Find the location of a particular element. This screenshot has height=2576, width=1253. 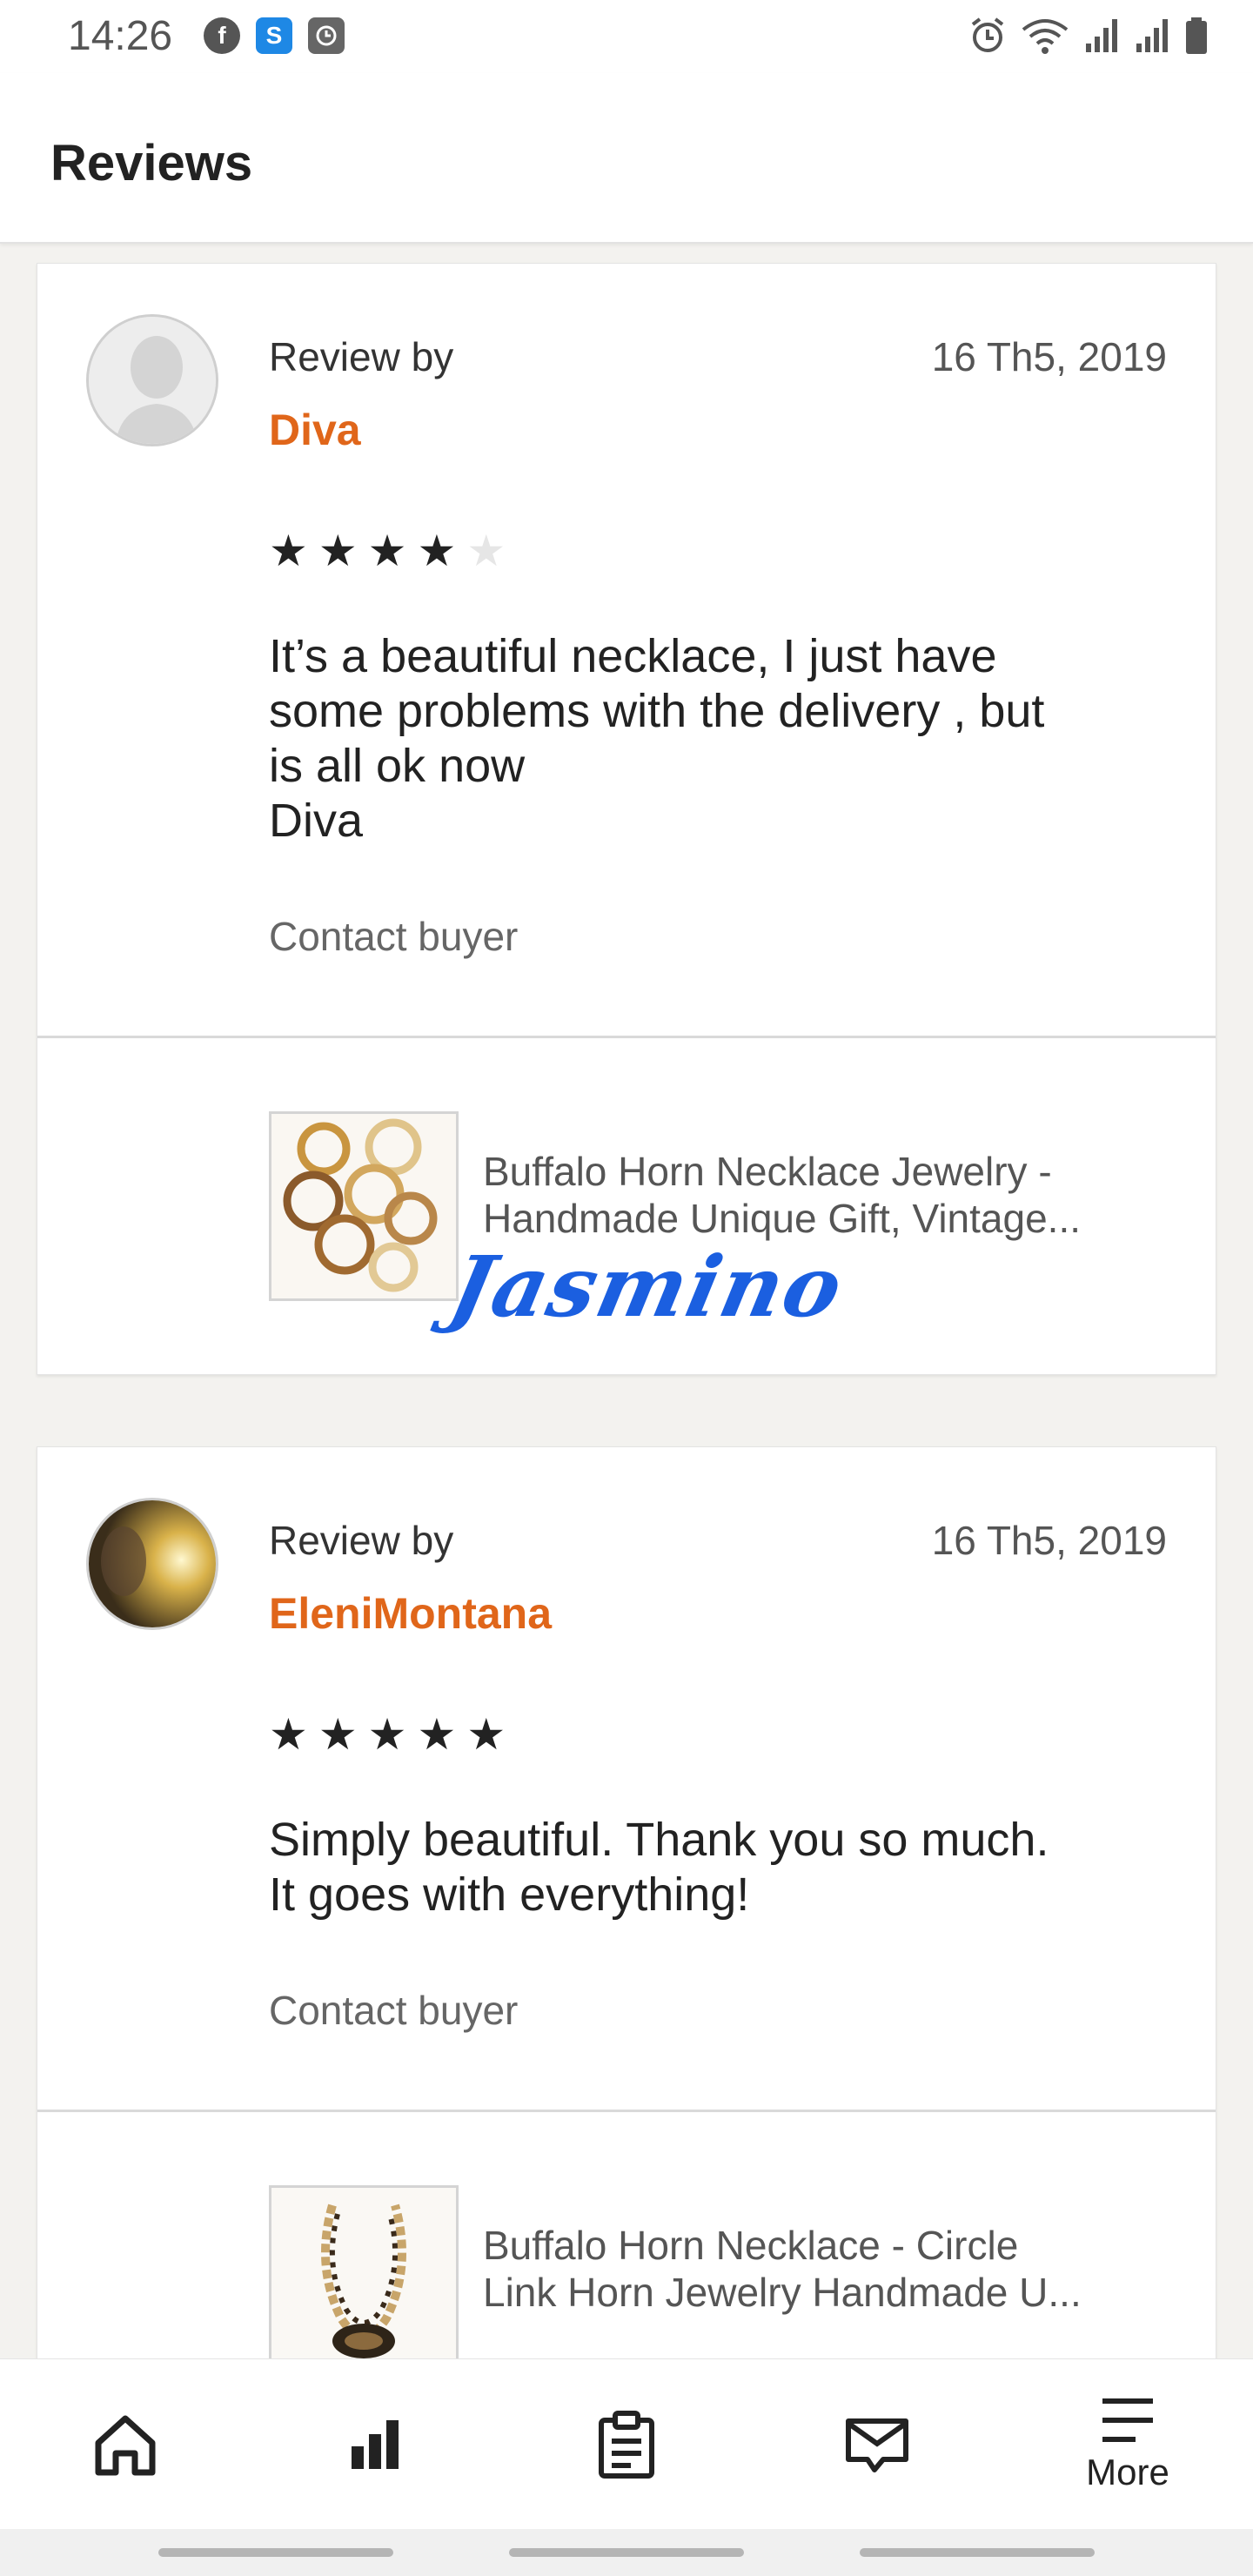

reviewer-name: EleniMontana is located at coordinates (410, 1614).